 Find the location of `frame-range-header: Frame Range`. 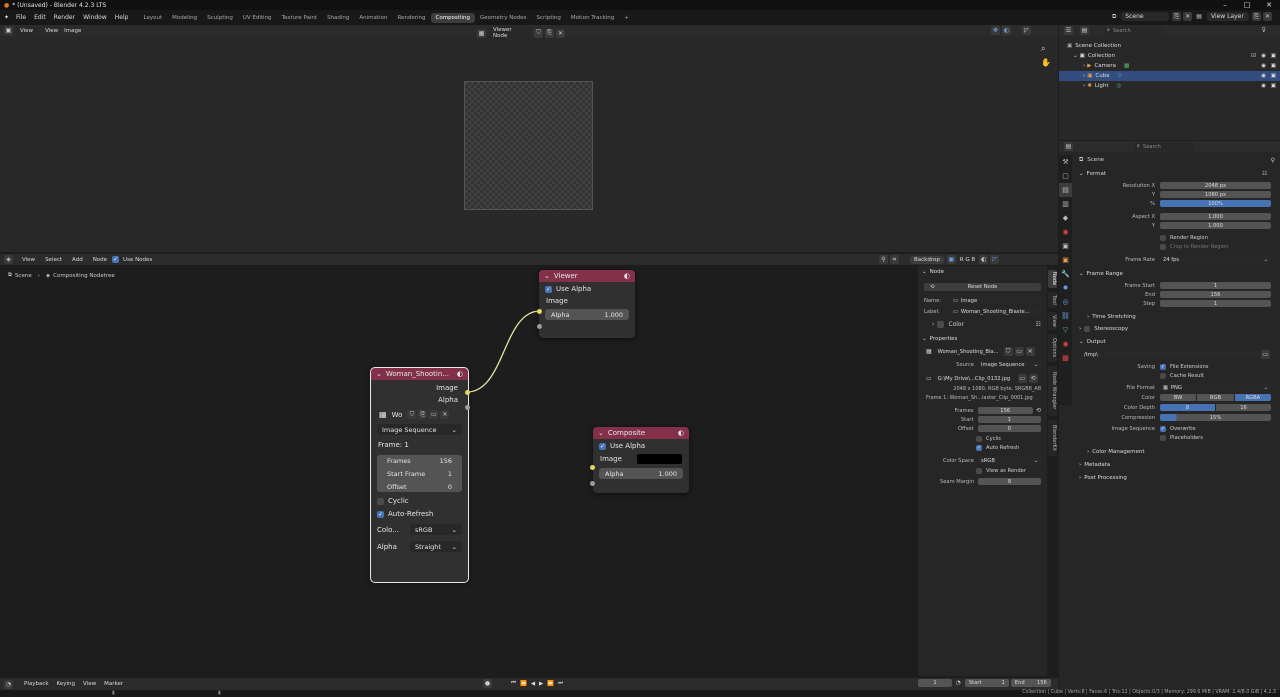

frame-range-header: Frame Range is located at coordinates (1105, 274).